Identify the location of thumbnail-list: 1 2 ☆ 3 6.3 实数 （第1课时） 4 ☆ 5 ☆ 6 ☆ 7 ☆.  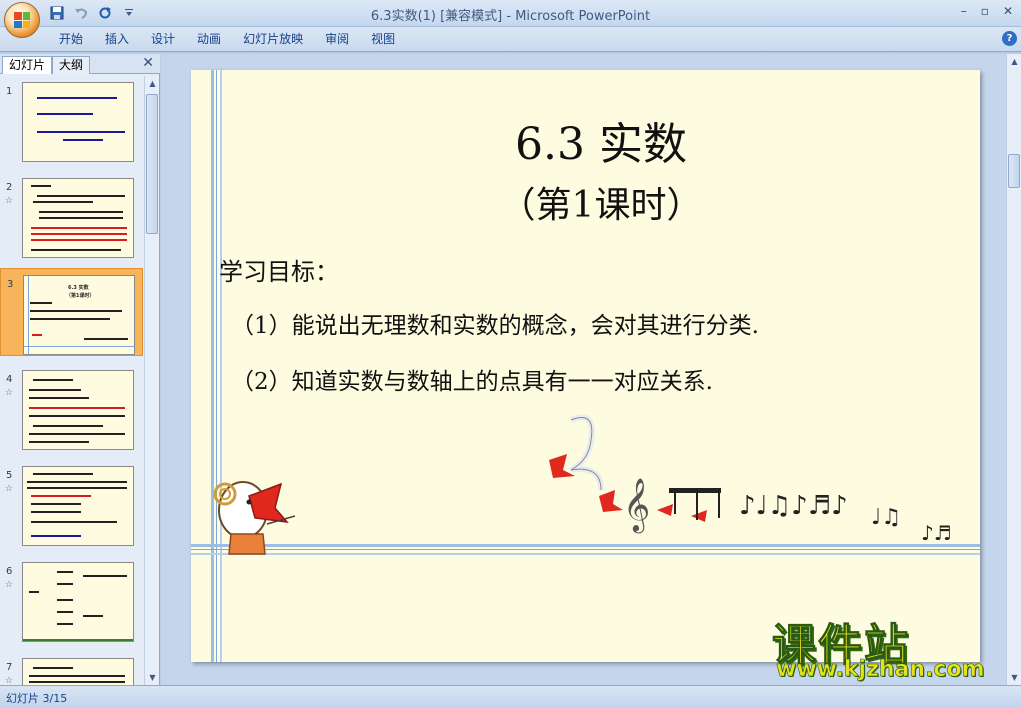
(71, 380).